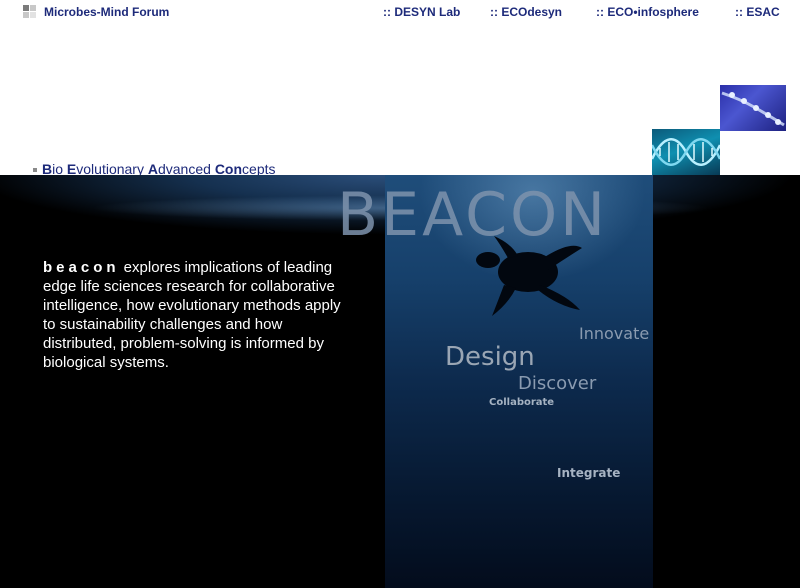 Image resolution: width=800 pixels, height=588 pixels. I want to click on beacon-keyword: beacon, so click(81, 267).